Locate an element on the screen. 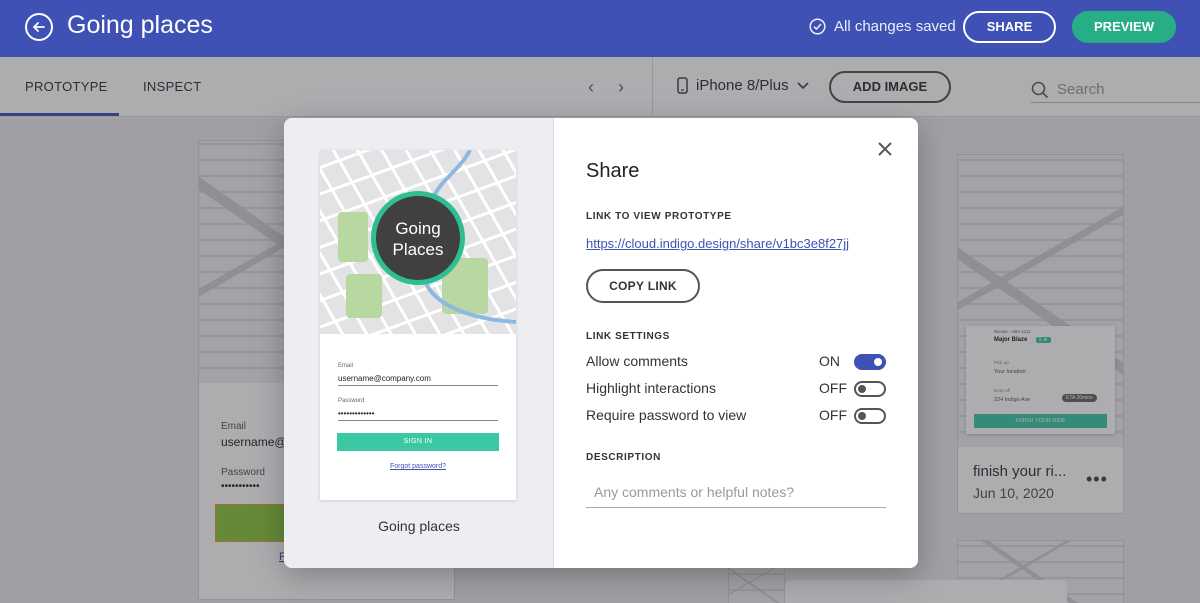  save-status-text: All changes saved is located at coordinates (895, 26).